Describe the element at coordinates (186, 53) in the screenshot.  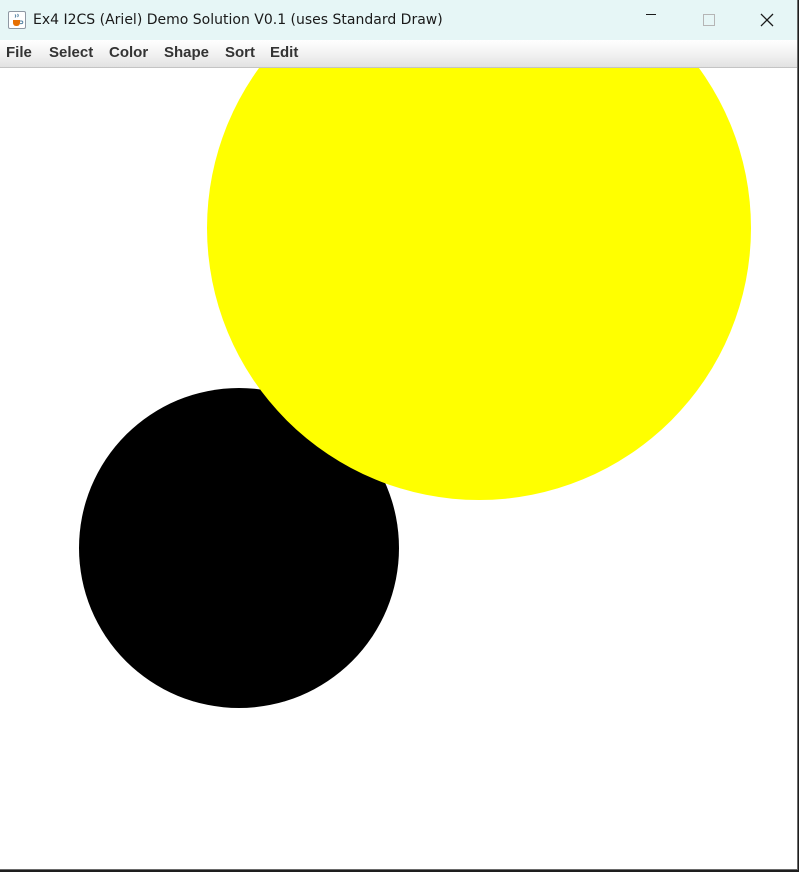
I see `menu-shape: Shape` at that location.